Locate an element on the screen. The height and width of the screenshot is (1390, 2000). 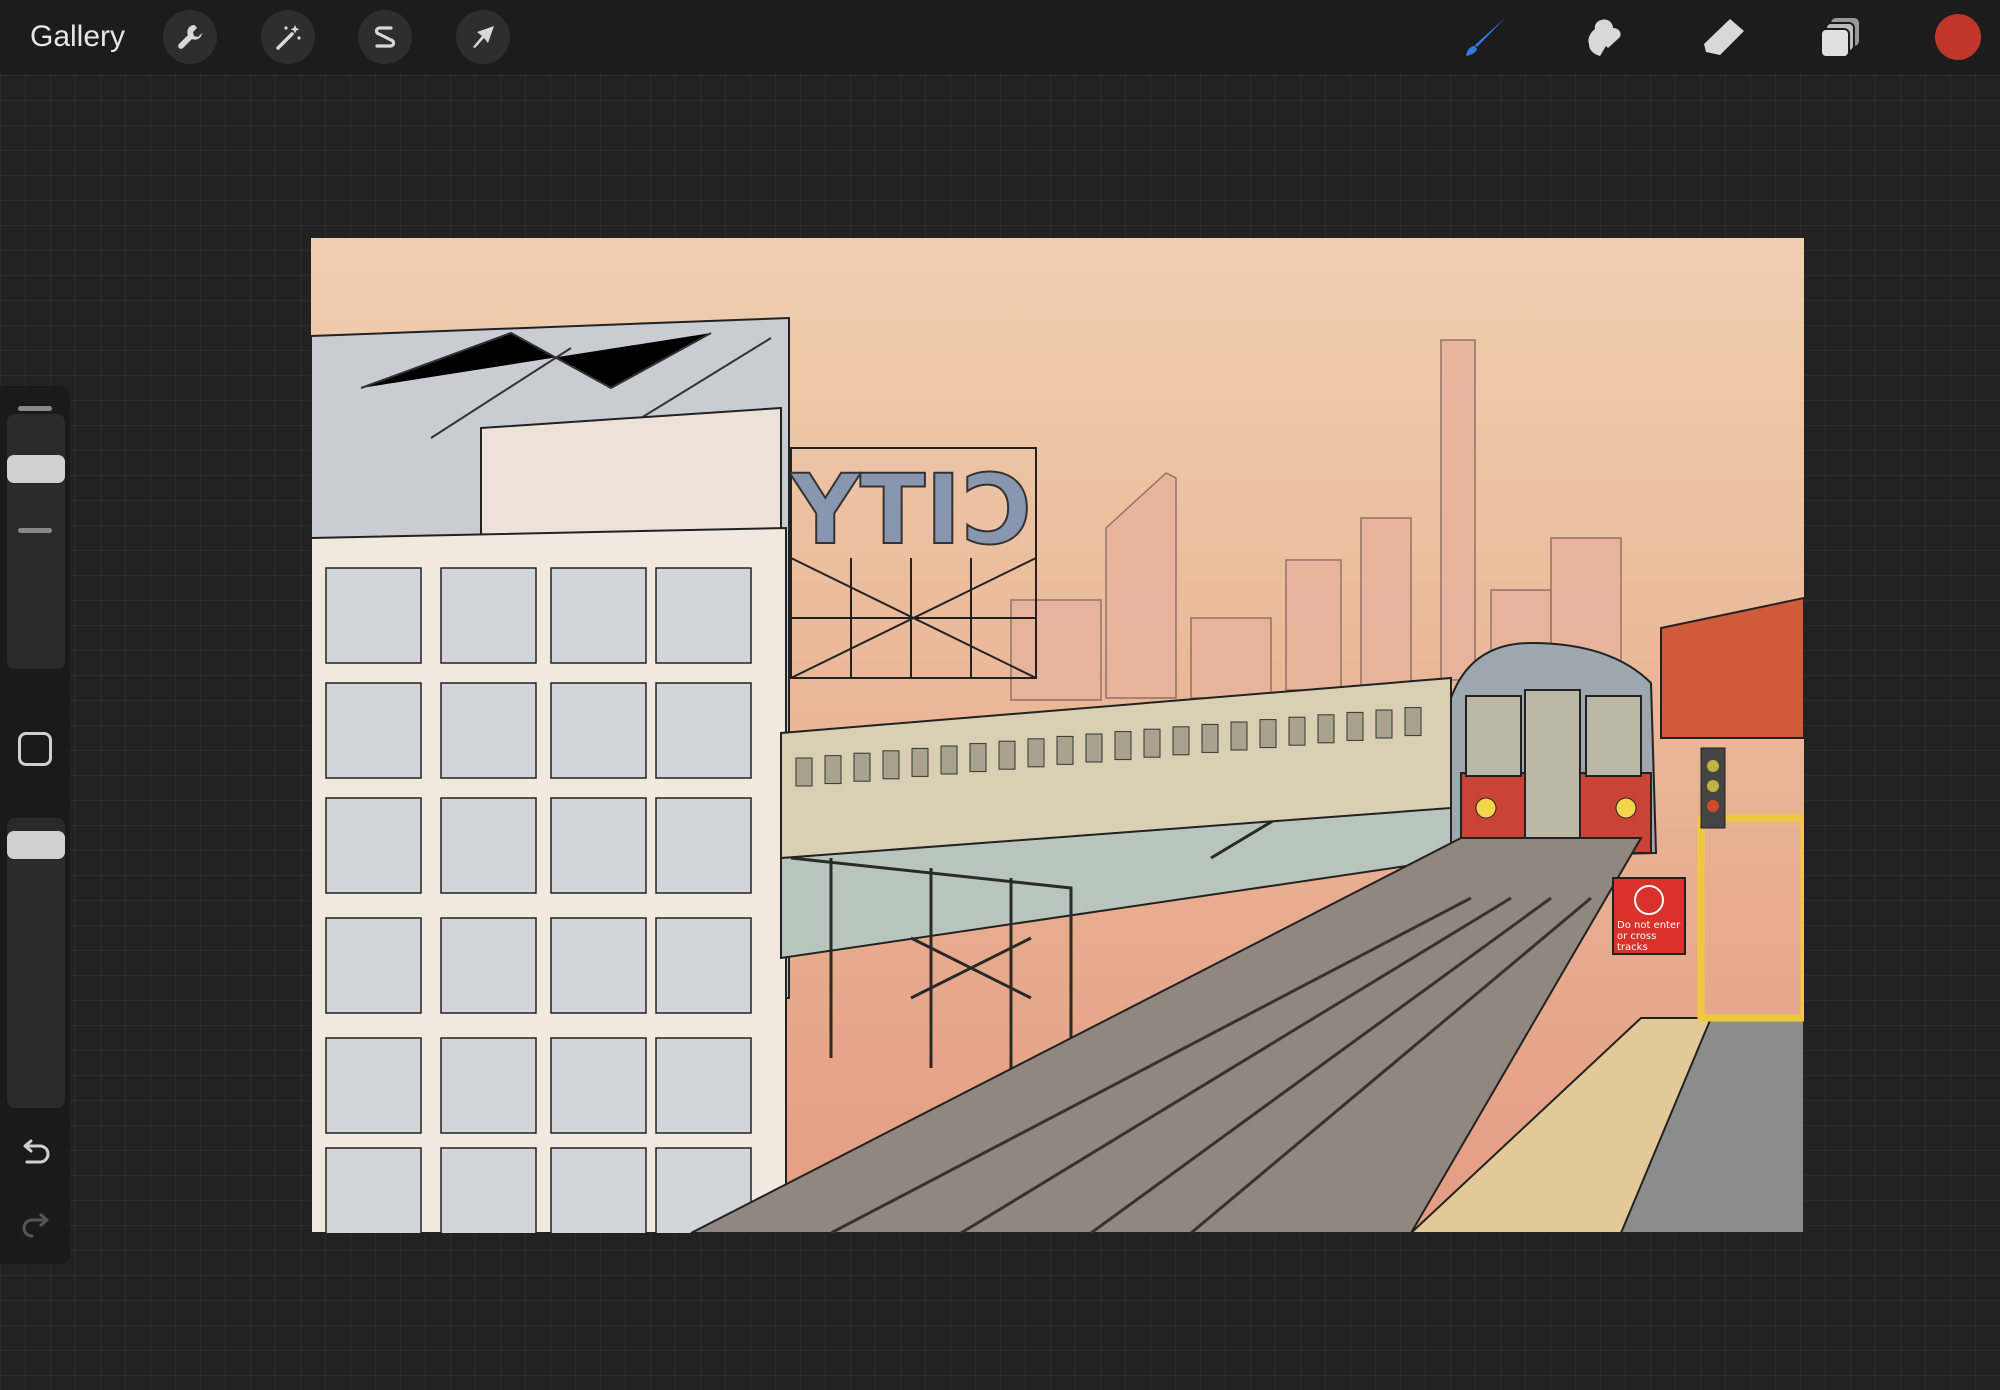
top-toolbar: Gallery is located at coordinates (1000, 37).